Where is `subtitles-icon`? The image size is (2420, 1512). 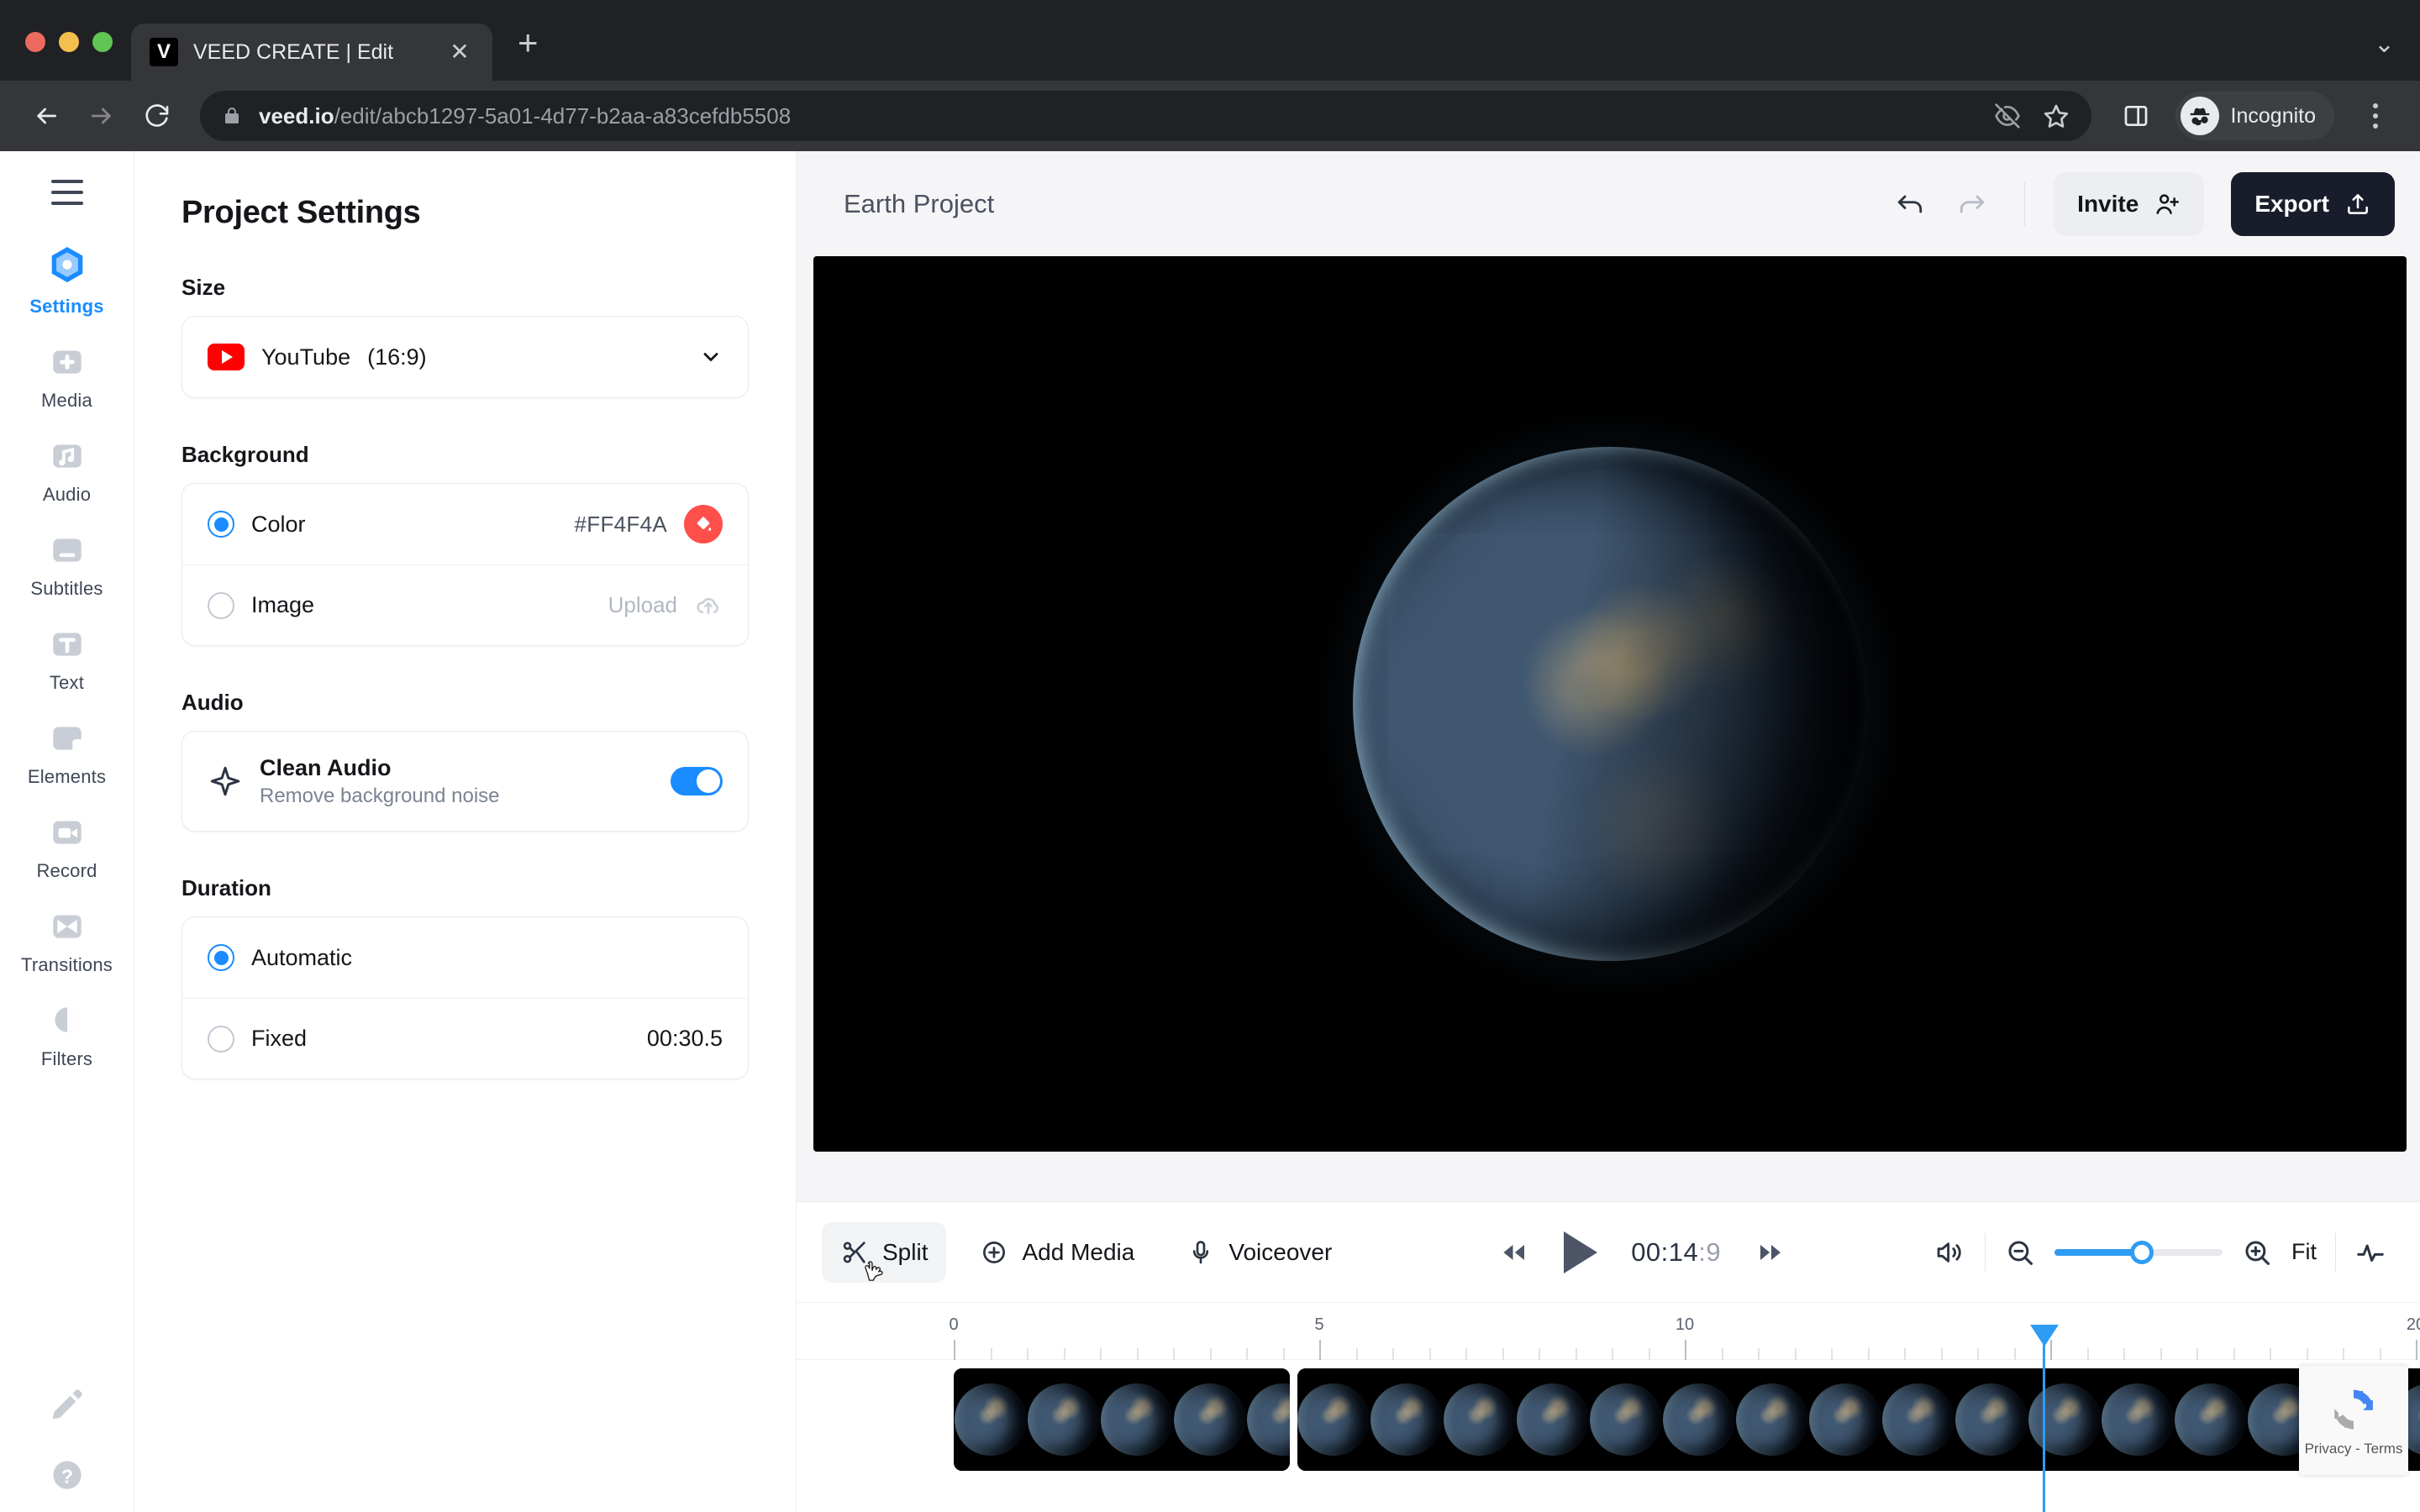
subtitles-icon is located at coordinates (67, 549).